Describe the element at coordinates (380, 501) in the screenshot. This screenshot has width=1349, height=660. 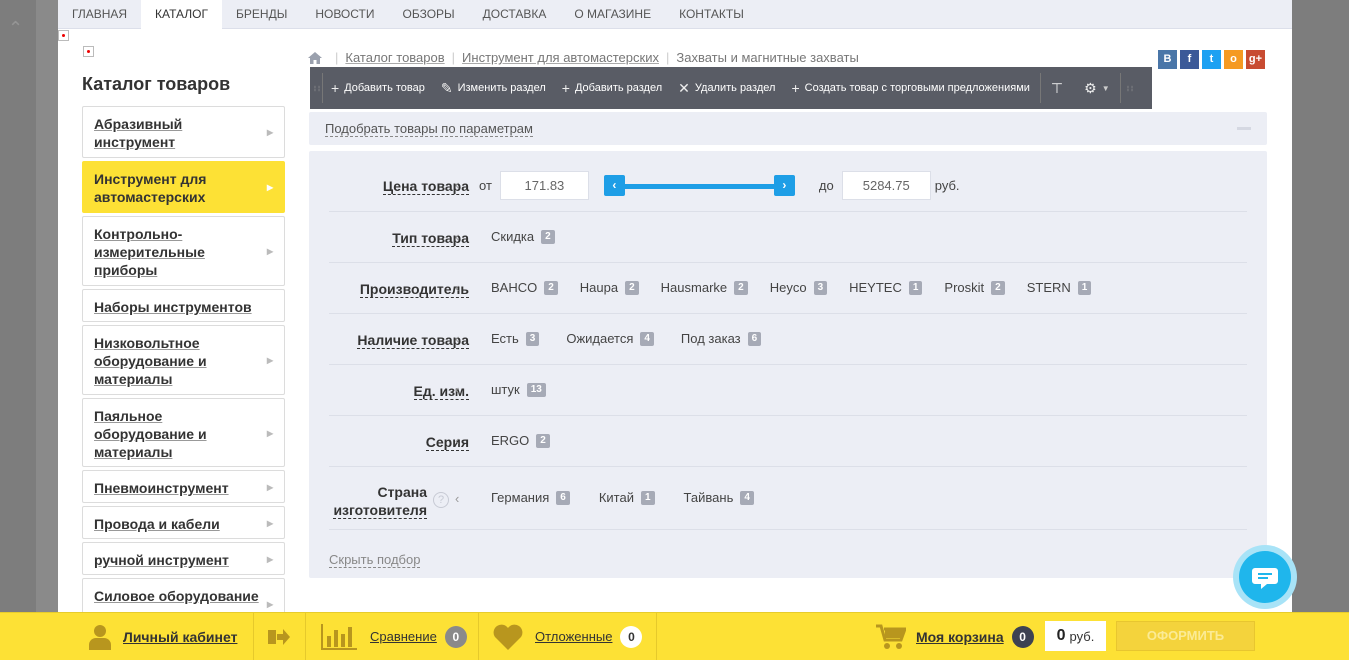
I see `filter-label-country: Страна изготовителя` at that location.